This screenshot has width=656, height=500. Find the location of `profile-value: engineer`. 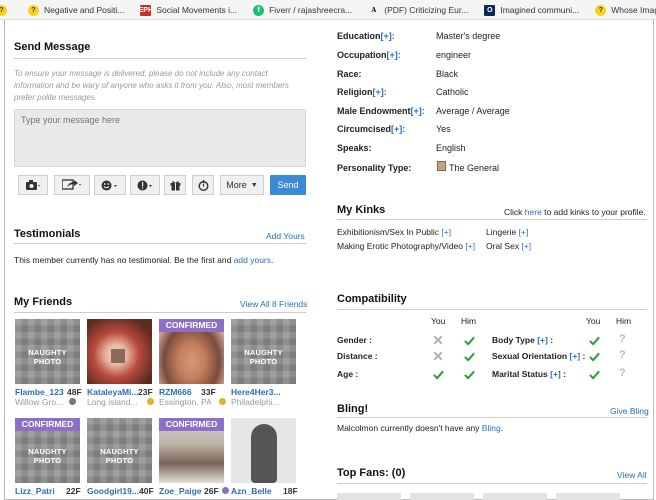

profile-value: engineer is located at coordinates (454, 55).